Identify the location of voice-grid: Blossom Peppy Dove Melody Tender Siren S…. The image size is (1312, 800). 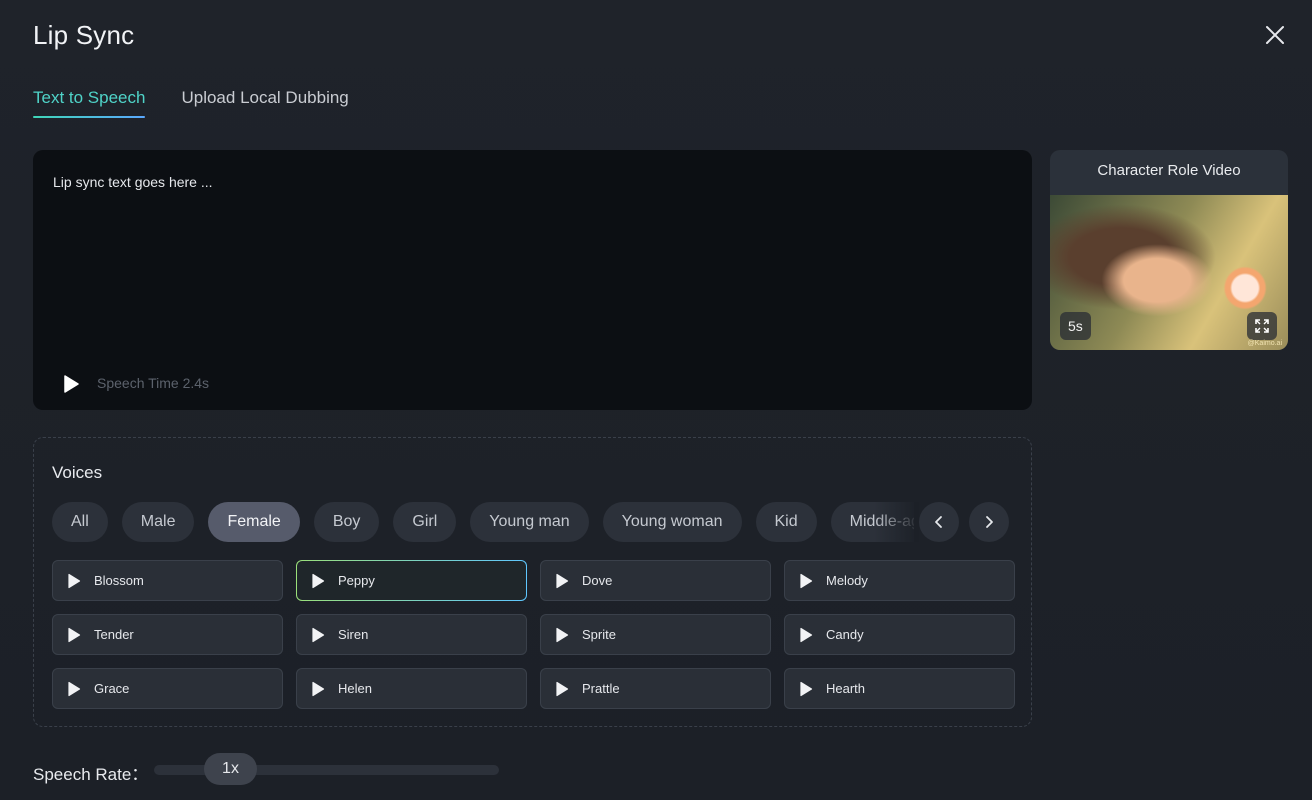
(533, 634).